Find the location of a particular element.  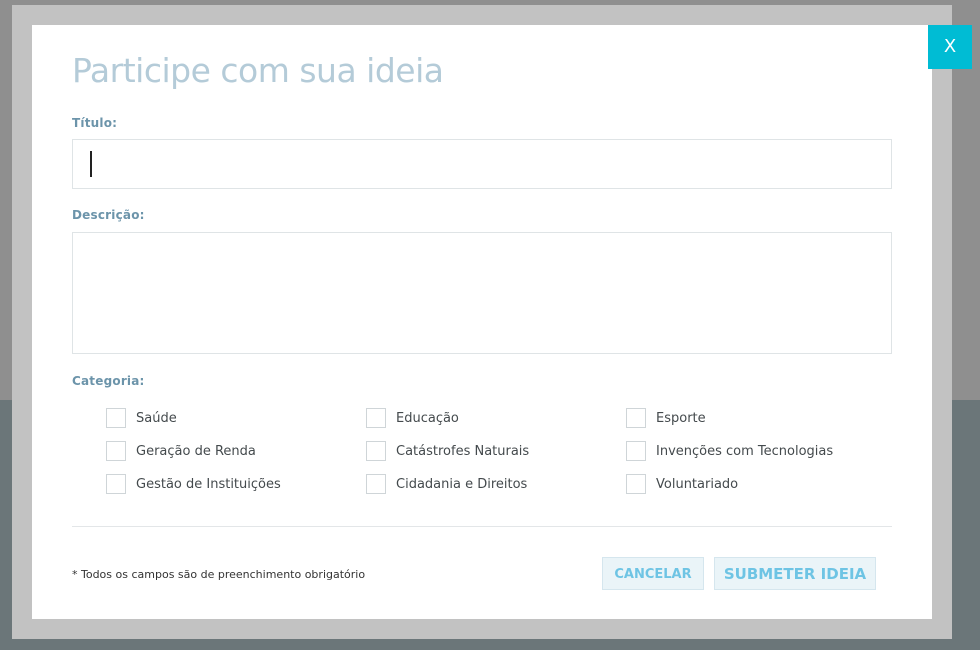

title-input is located at coordinates (482, 164).